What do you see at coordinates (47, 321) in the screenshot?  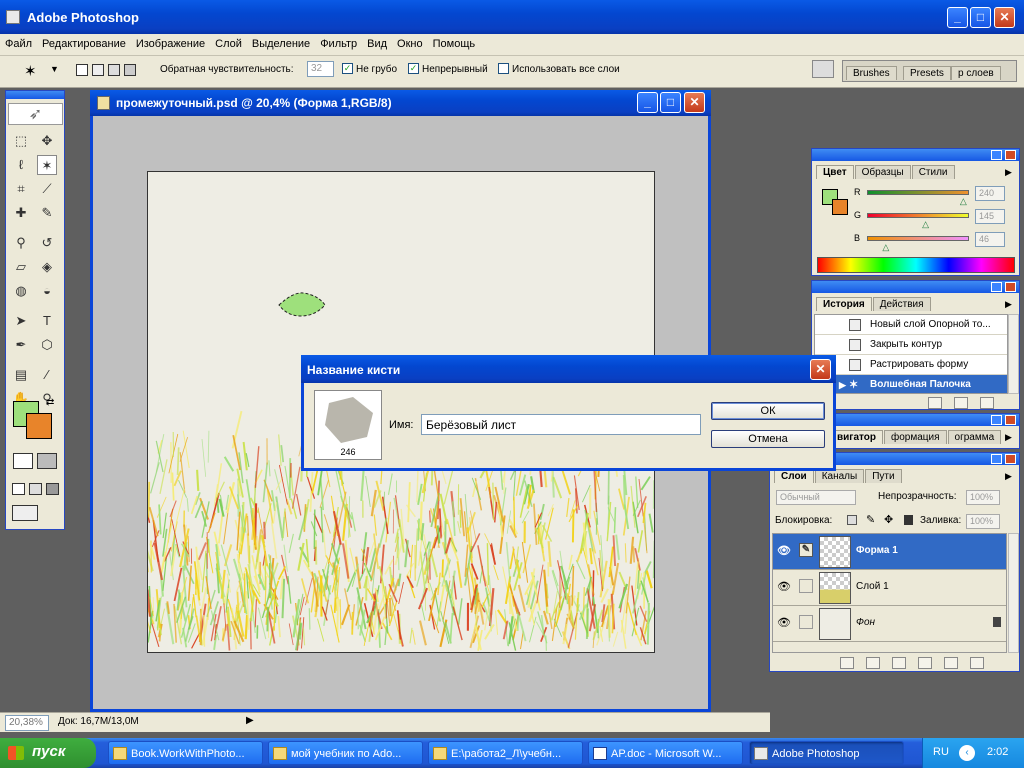 I see `type-icon: T` at bounding box center [47, 321].